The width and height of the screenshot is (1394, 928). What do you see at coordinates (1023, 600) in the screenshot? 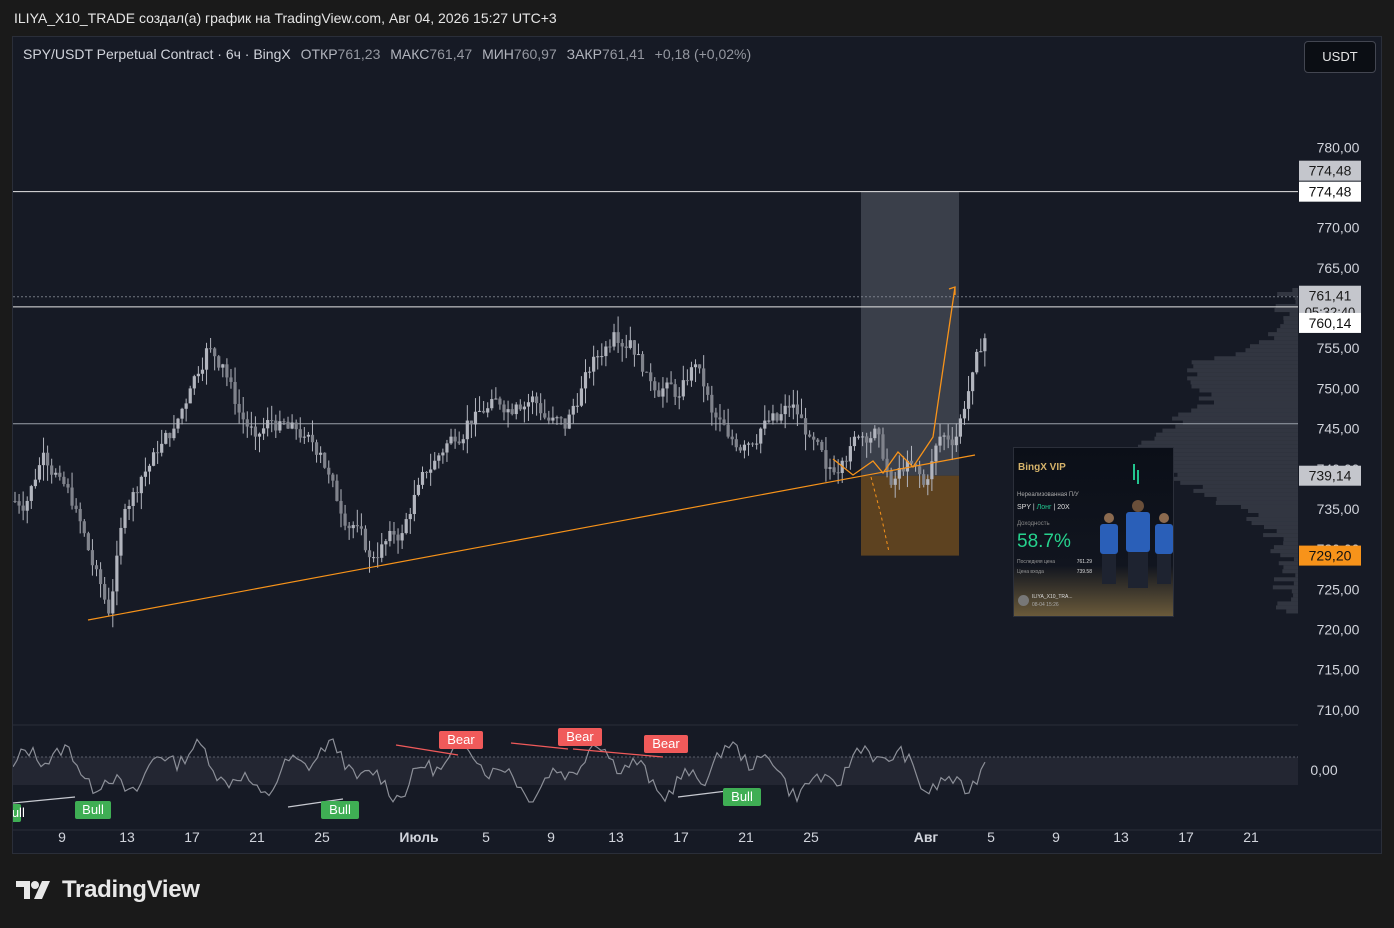
I see `user-avatar` at bounding box center [1023, 600].